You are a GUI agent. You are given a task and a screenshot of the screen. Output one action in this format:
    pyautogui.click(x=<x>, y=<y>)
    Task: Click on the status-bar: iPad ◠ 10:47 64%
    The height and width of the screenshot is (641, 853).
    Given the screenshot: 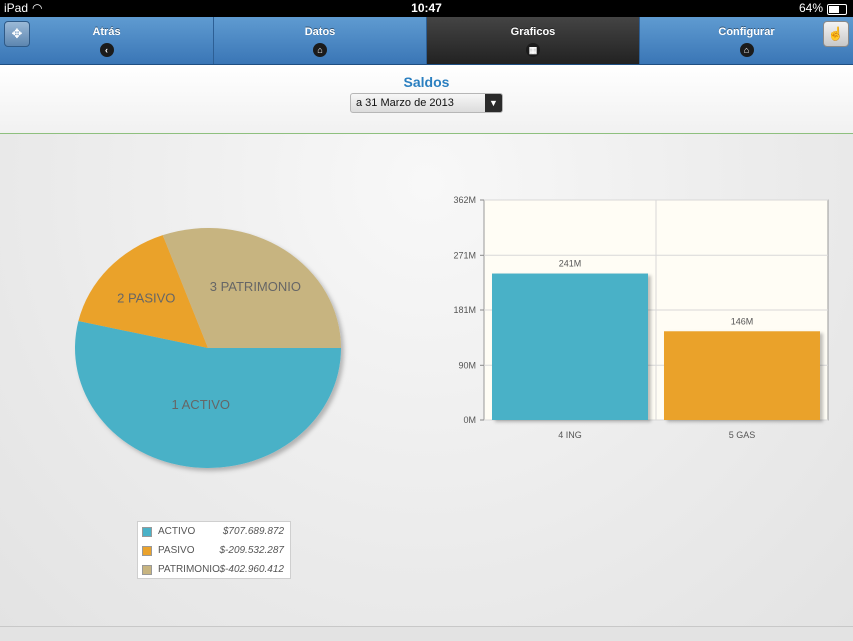 What is the action you would take?
    pyautogui.click(x=426, y=8)
    